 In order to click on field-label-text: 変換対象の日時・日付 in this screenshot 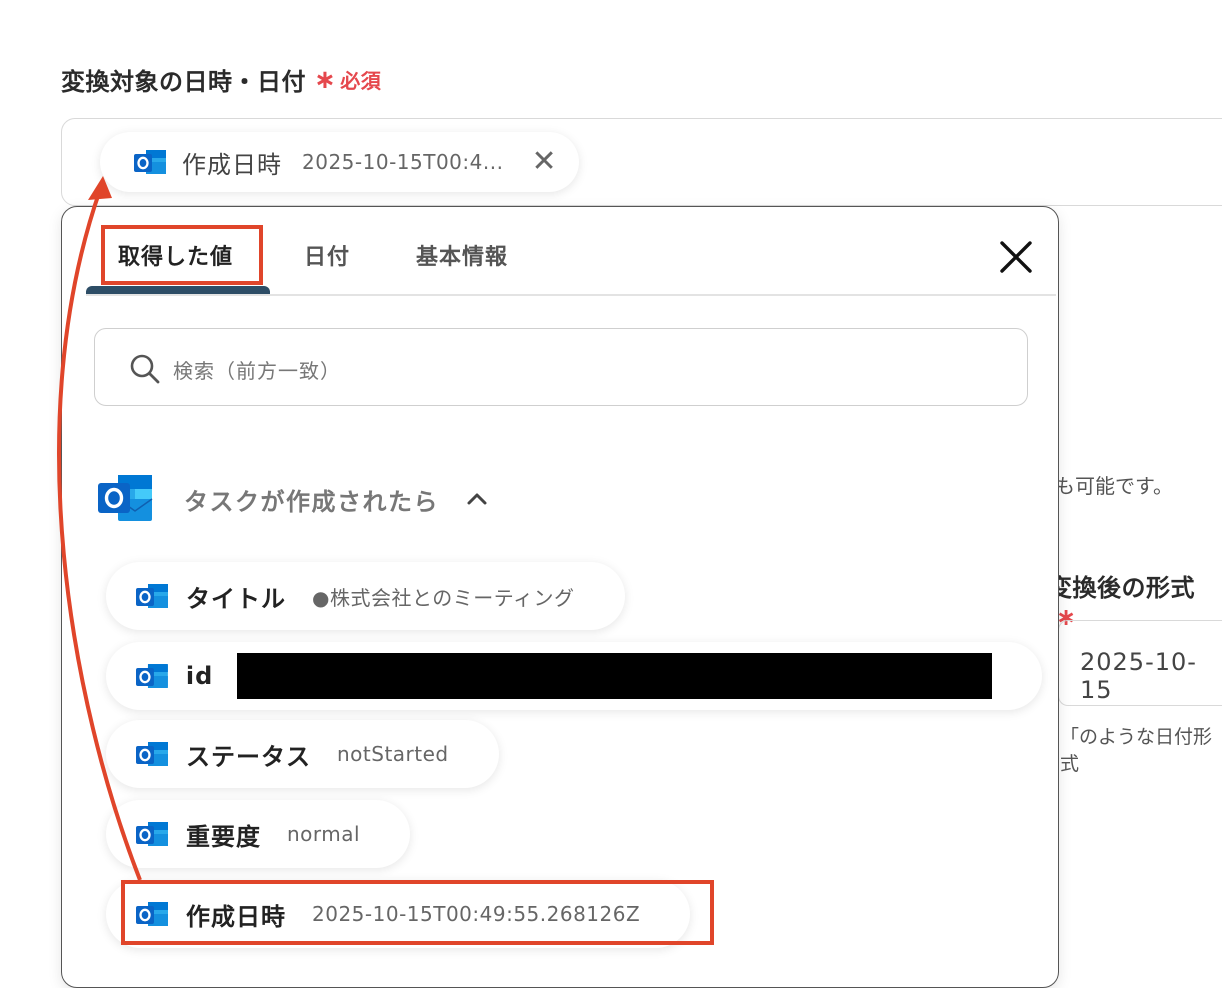, I will do `click(183, 82)`.